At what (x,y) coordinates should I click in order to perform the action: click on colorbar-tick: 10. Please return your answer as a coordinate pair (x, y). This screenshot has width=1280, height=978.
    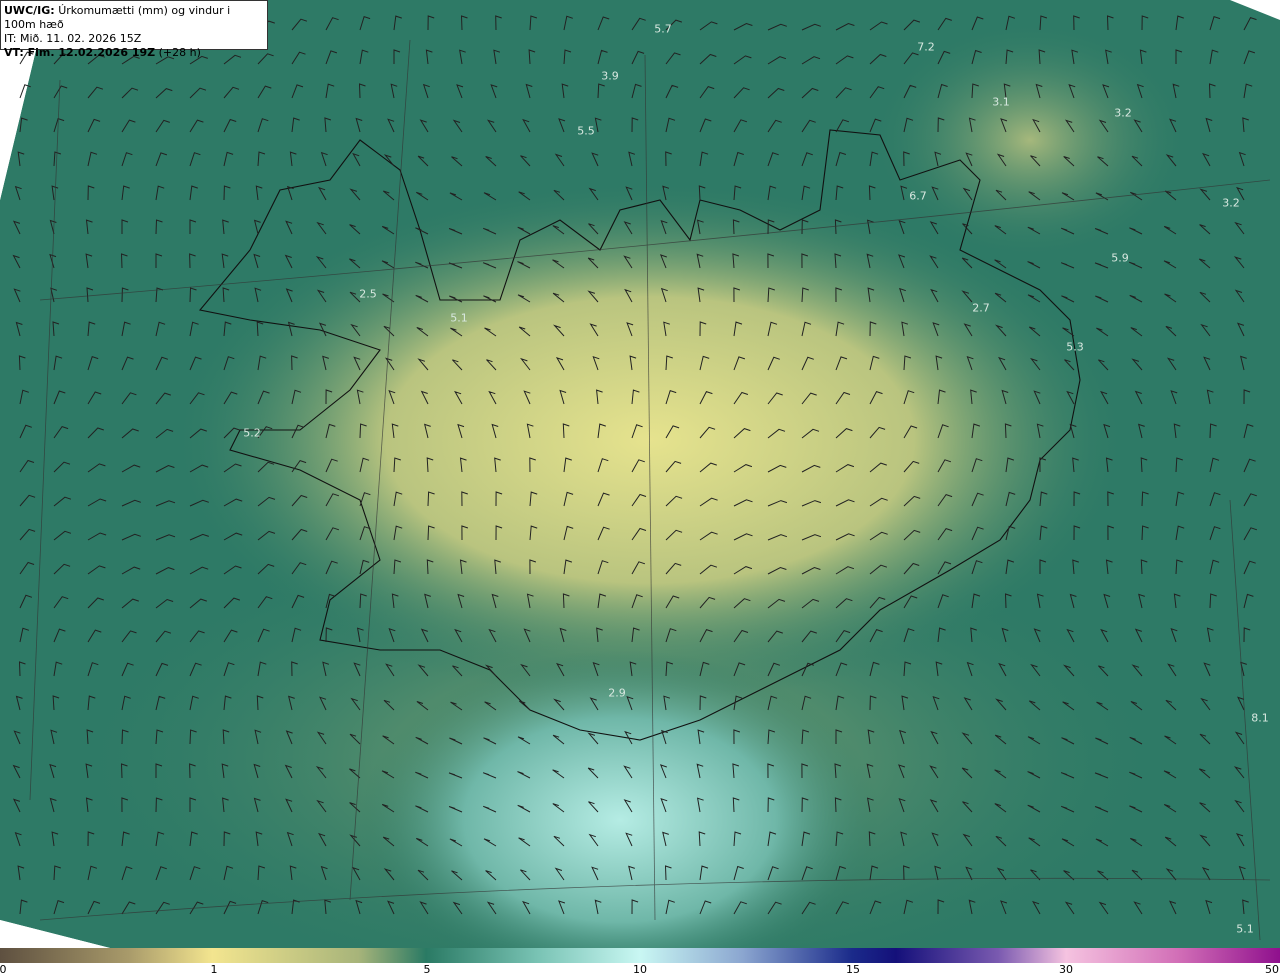
    Looking at the image, I should click on (640, 969).